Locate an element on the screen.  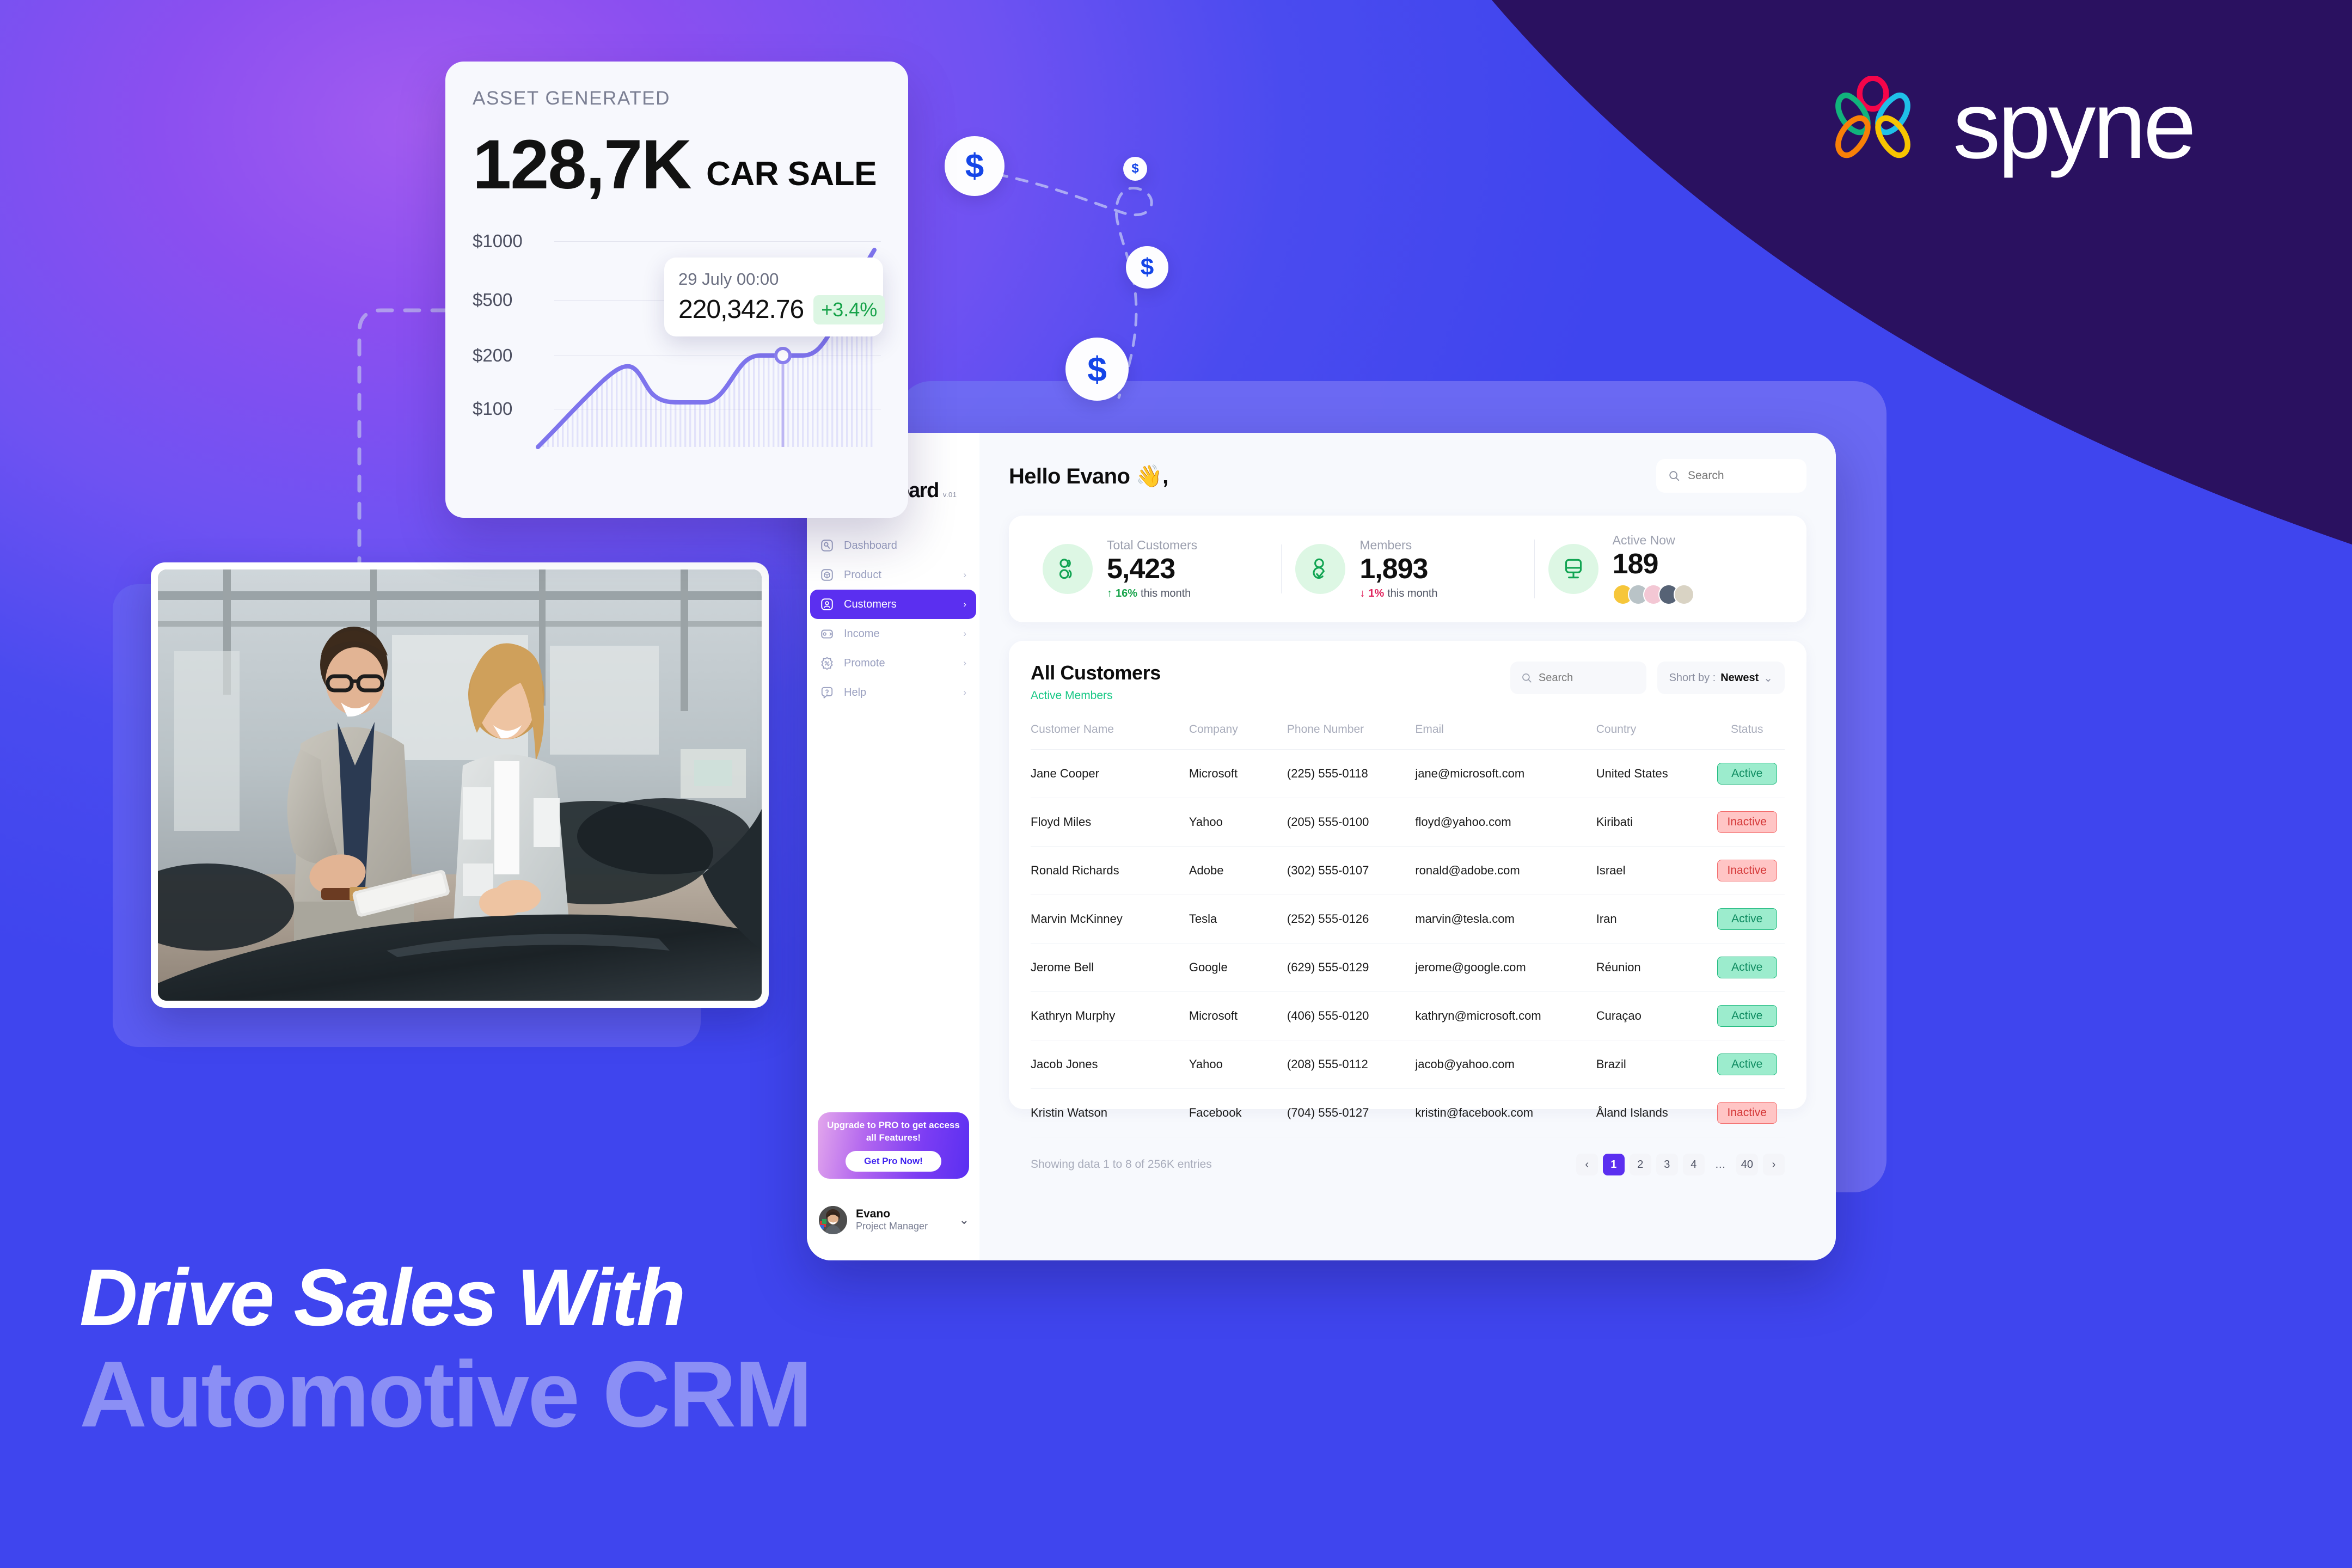
cell-country: Kiribati is located at coordinates (1653, 822).